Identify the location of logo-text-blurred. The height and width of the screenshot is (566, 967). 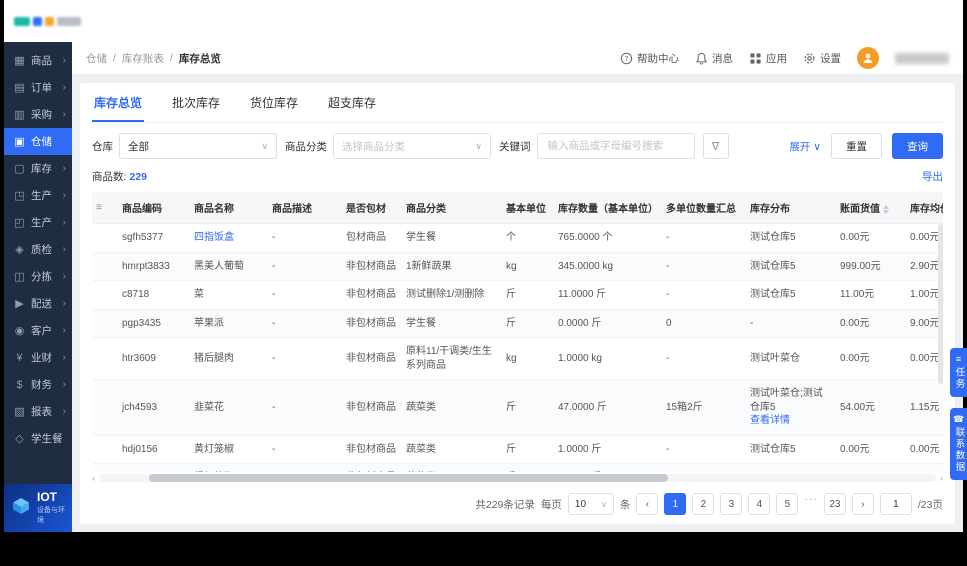
(69, 21).